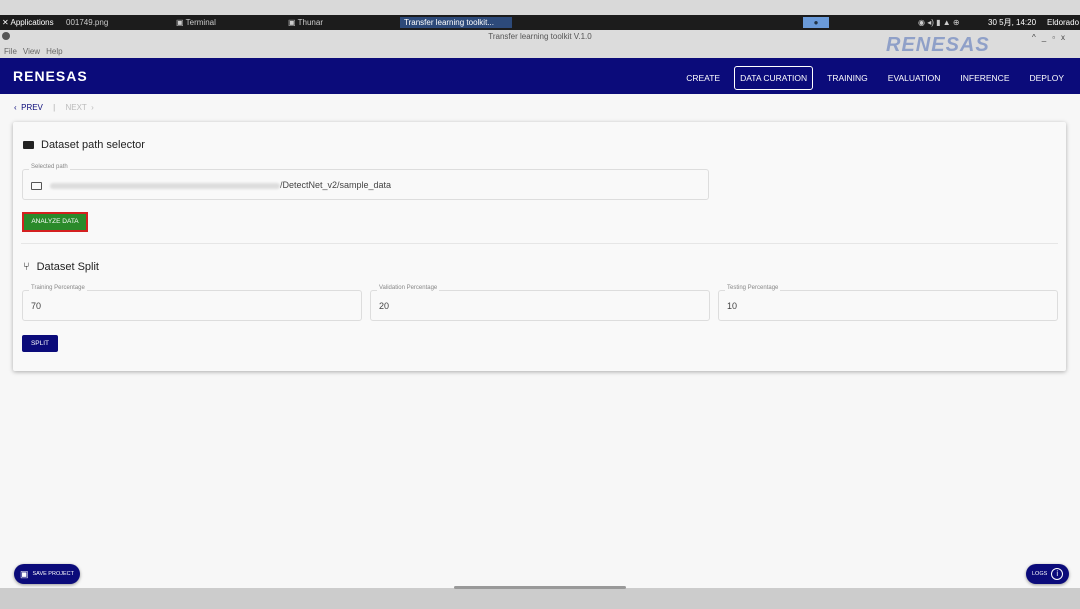 Image resolution: width=1080 pixels, height=609 pixels. Describe the element at coordinates (26, 267) in the screenshot. I see `split-icon: ⑂` at that location.